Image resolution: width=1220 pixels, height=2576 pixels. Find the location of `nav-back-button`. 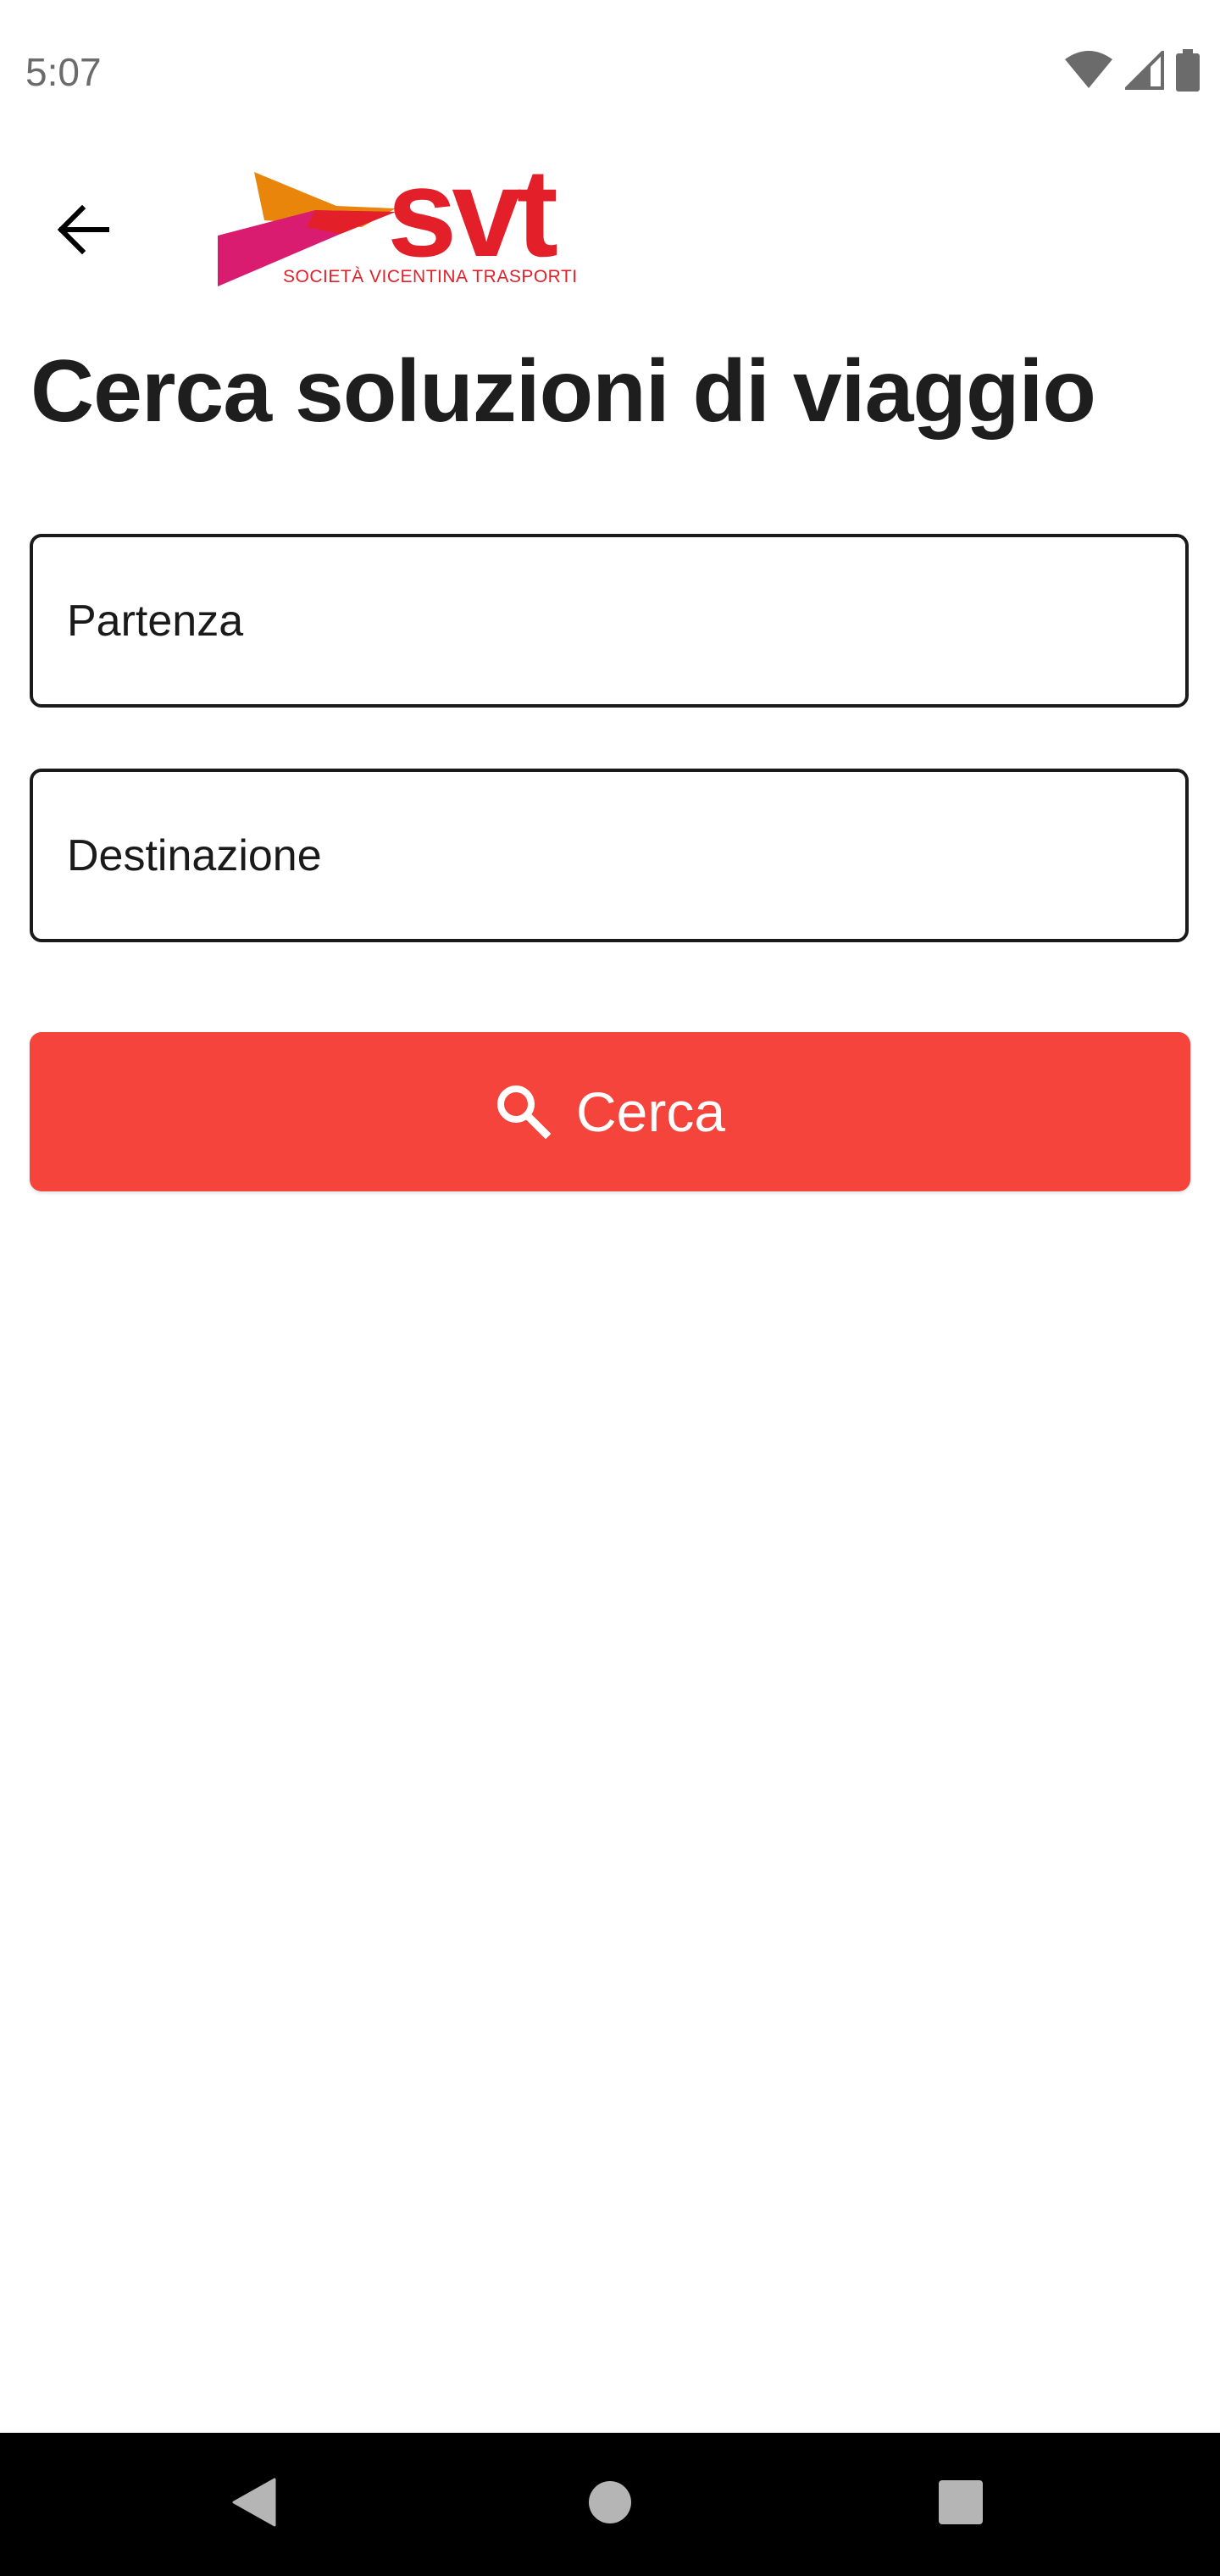

nav-back-button is located at coordinates (254, 2504).